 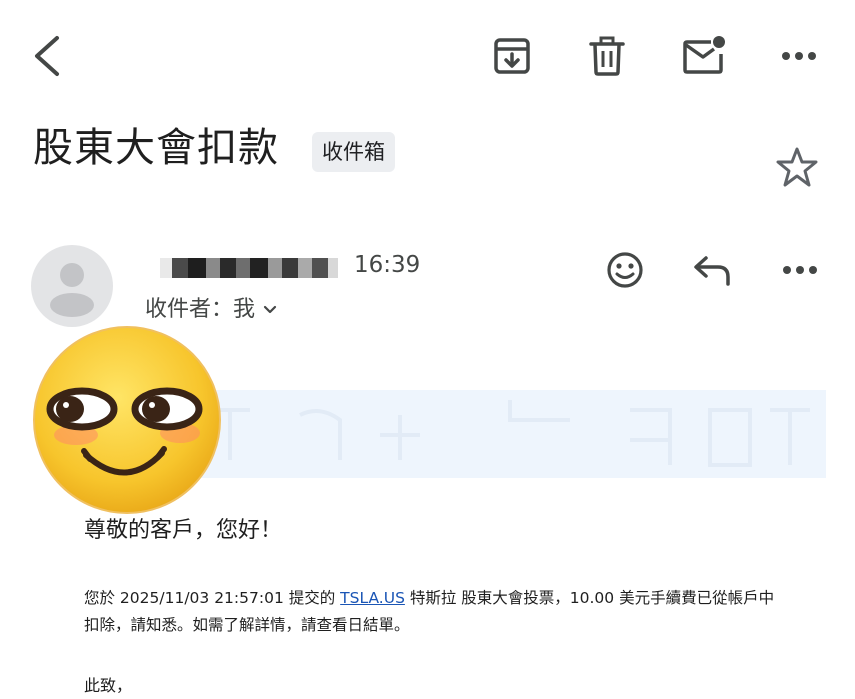 I want to click on archive-button, so click(x=512, y=56).